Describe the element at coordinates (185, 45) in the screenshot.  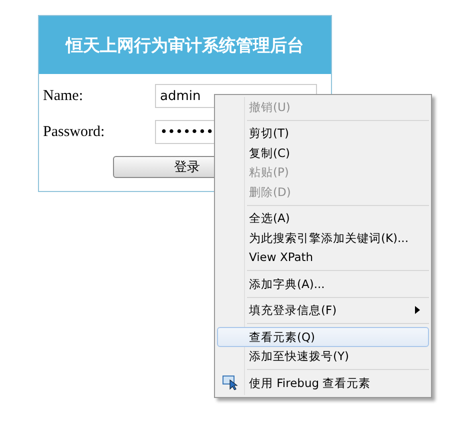
I see `page-title: 恒天上网行为审计系统管理后台` at that location.